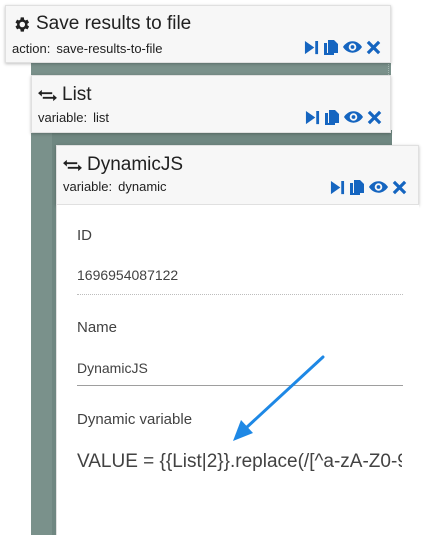  I want to click on card-title: List, so click(65, 95).